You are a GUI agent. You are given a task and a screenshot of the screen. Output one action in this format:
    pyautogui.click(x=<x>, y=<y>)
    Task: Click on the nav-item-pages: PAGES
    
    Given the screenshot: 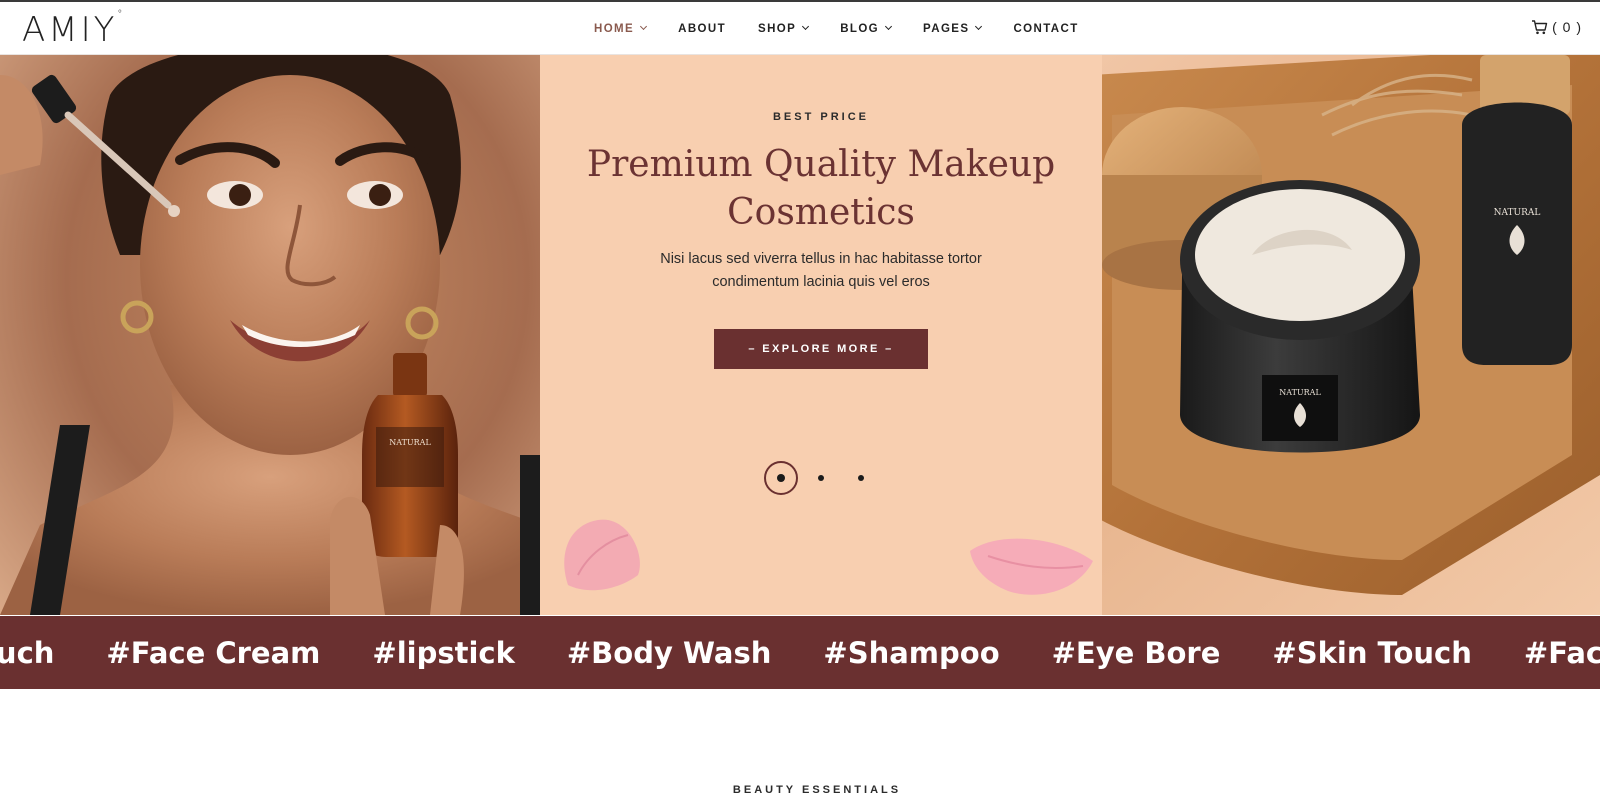 What is the action you would take?
    pyautogui.click(x=953, y=28)
    